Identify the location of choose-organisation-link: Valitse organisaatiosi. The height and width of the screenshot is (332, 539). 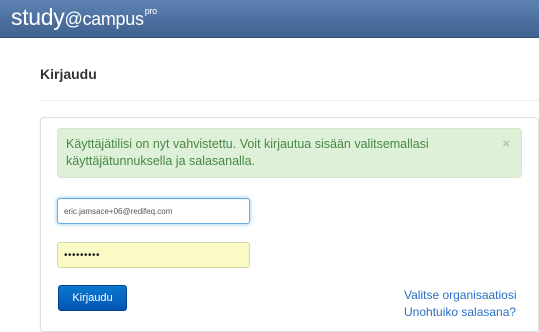
(460, 295).